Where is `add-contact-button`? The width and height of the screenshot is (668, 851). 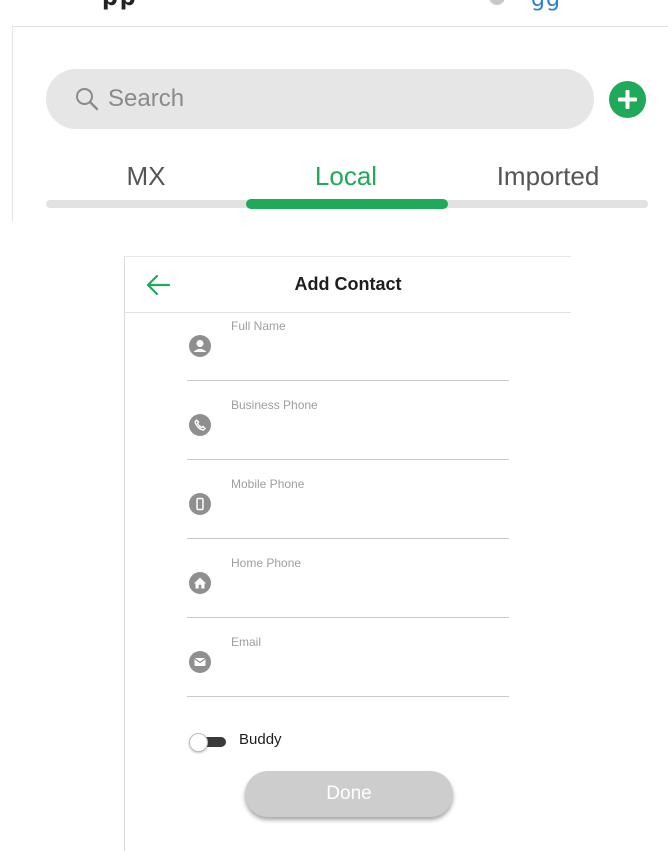 add-contact-button is located at coordinates (627, 99).